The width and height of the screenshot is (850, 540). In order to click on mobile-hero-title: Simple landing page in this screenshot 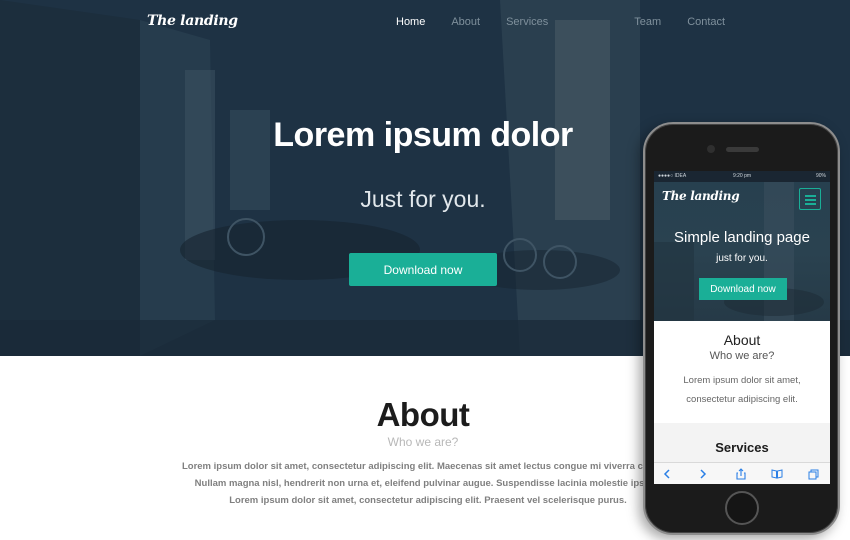, I will do `click(742, 237)`.